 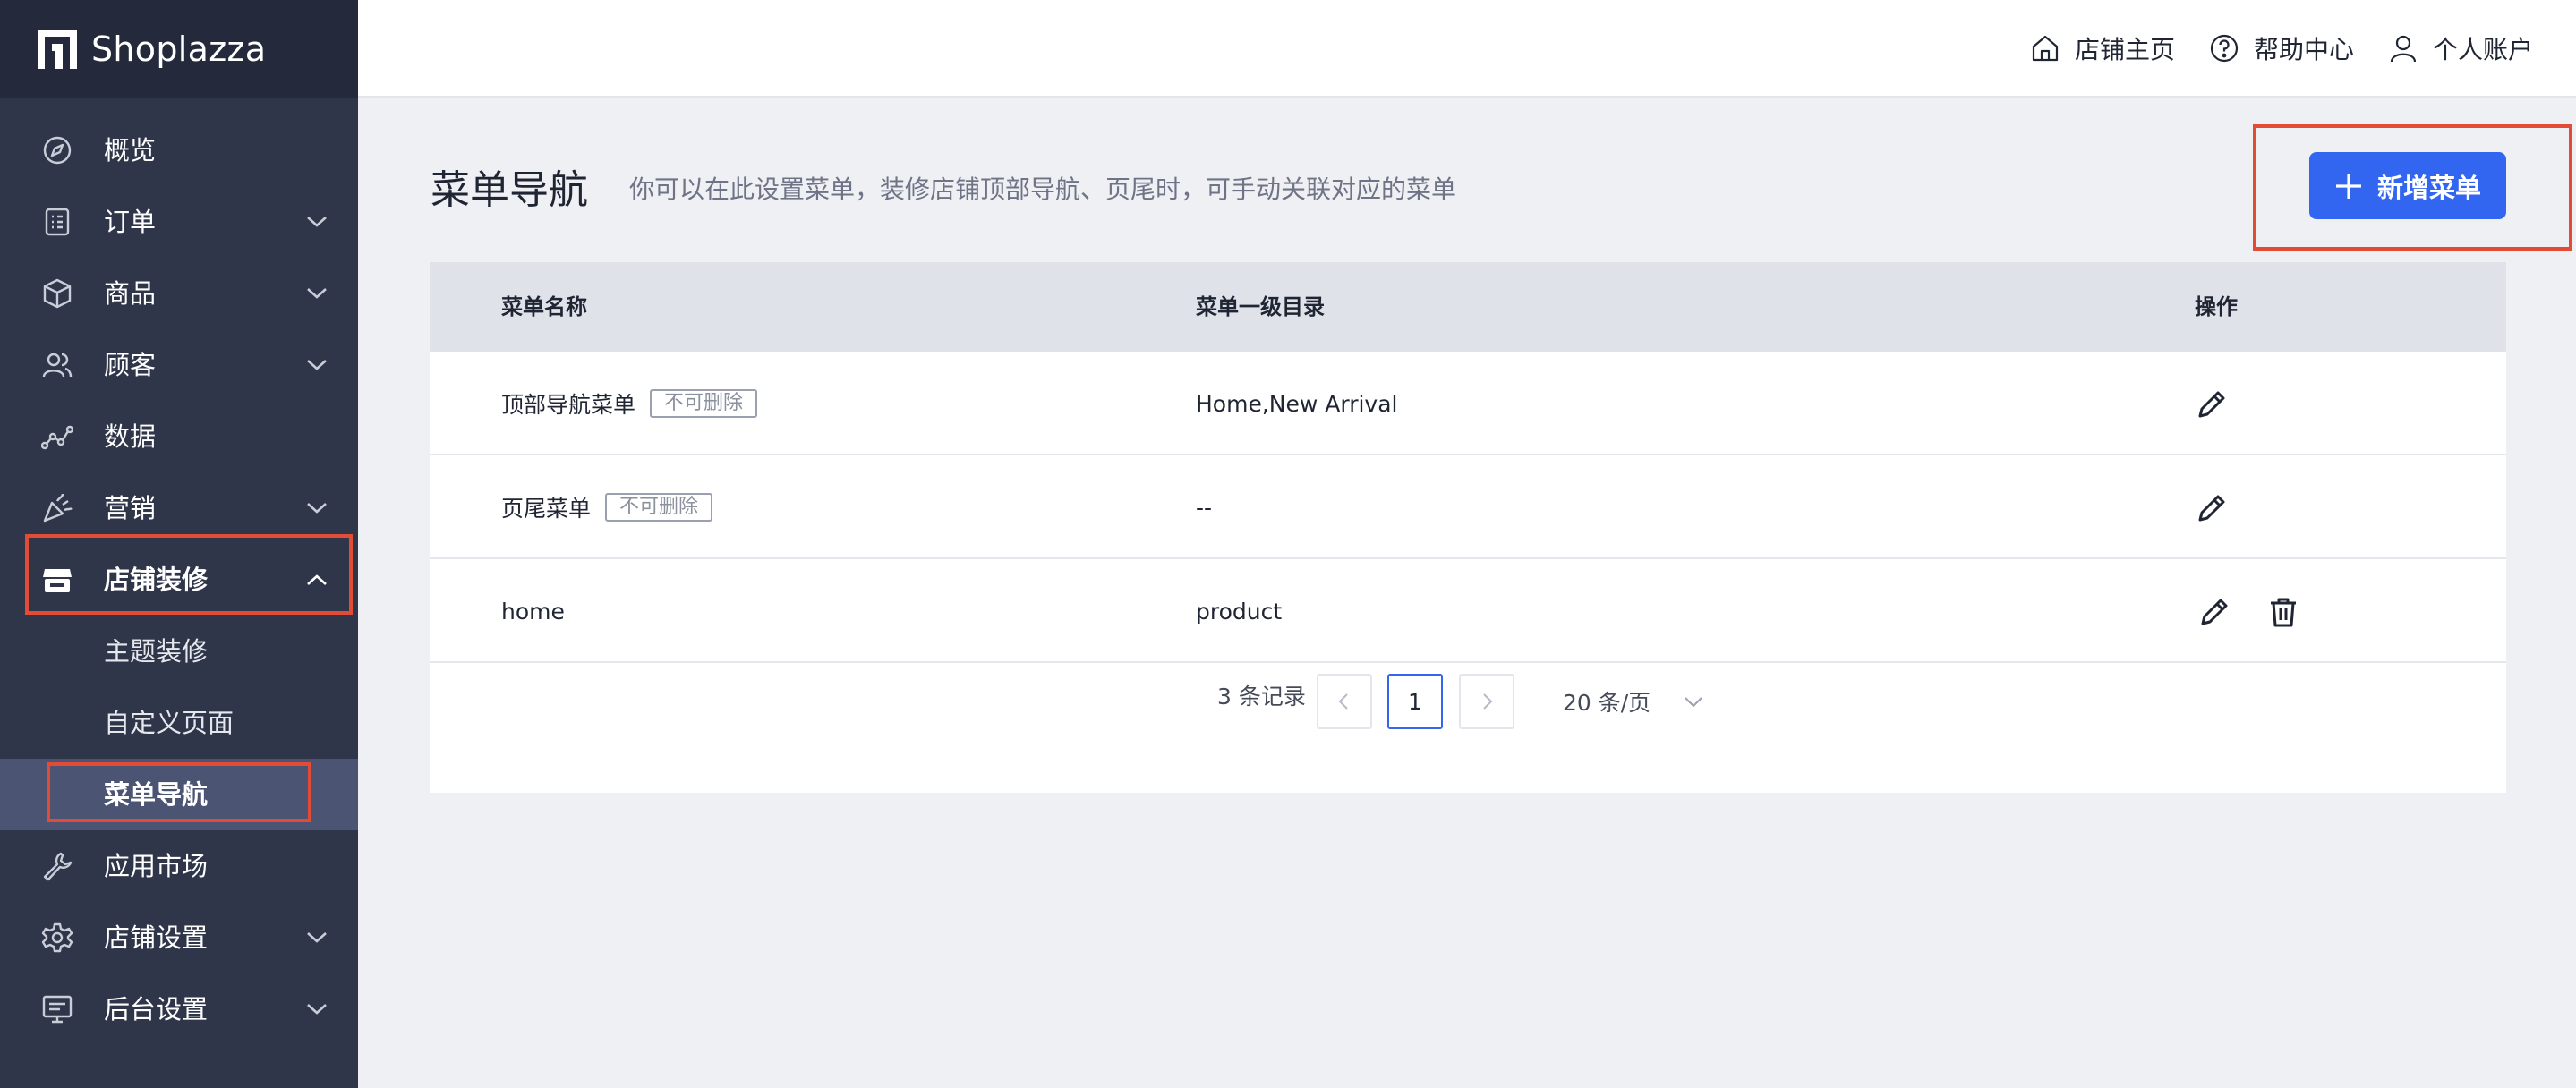 What do you see at coordinates (57, 437) in the screenshot?
I see `analytics-icon` at bounding box center [57, 437].